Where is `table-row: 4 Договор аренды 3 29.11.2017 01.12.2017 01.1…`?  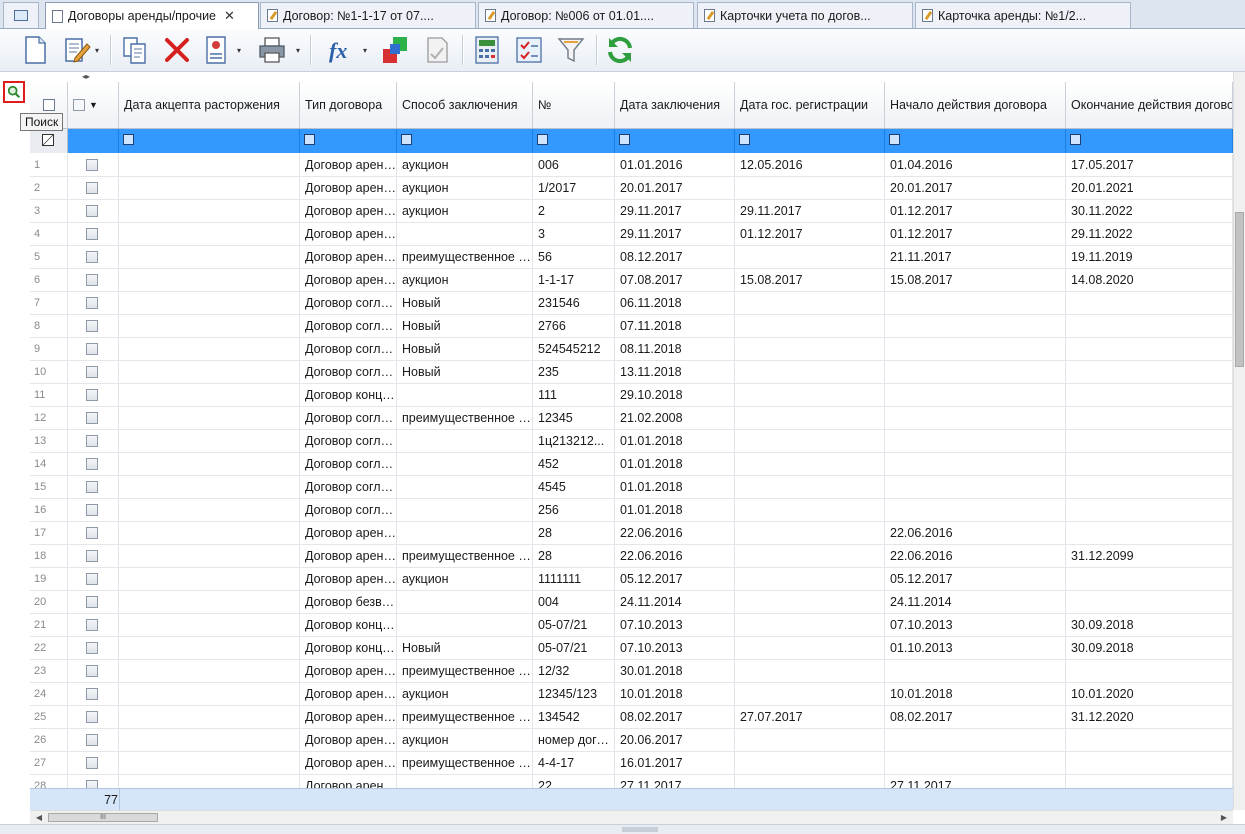
table-row: 4 Договор аренды 3 29.11.2017 01.12.2017 01.1… is located at coordinates (631, 234).